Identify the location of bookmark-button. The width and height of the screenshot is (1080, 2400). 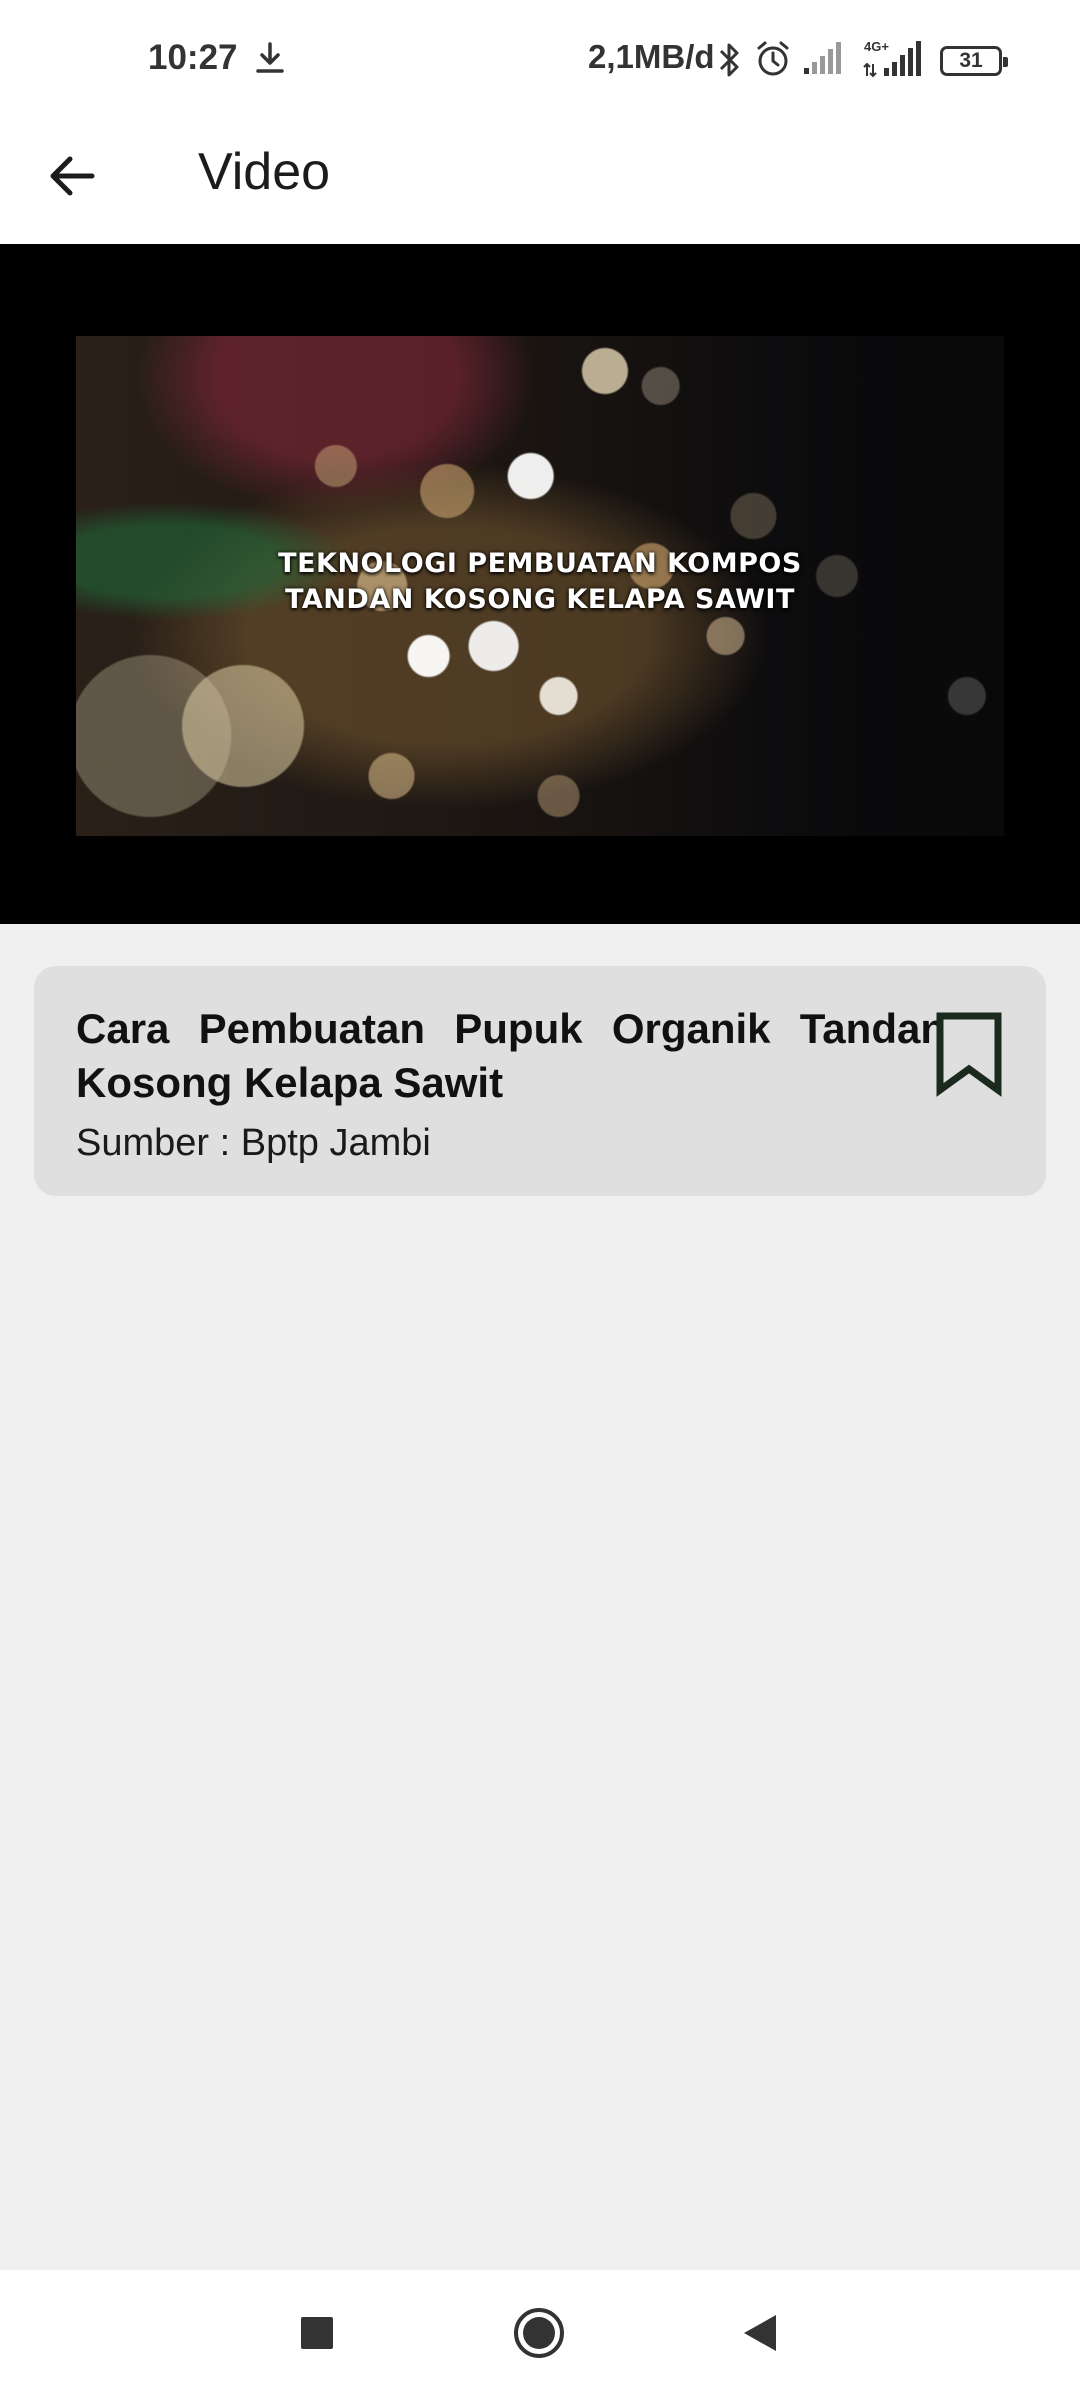
(969, 1056).